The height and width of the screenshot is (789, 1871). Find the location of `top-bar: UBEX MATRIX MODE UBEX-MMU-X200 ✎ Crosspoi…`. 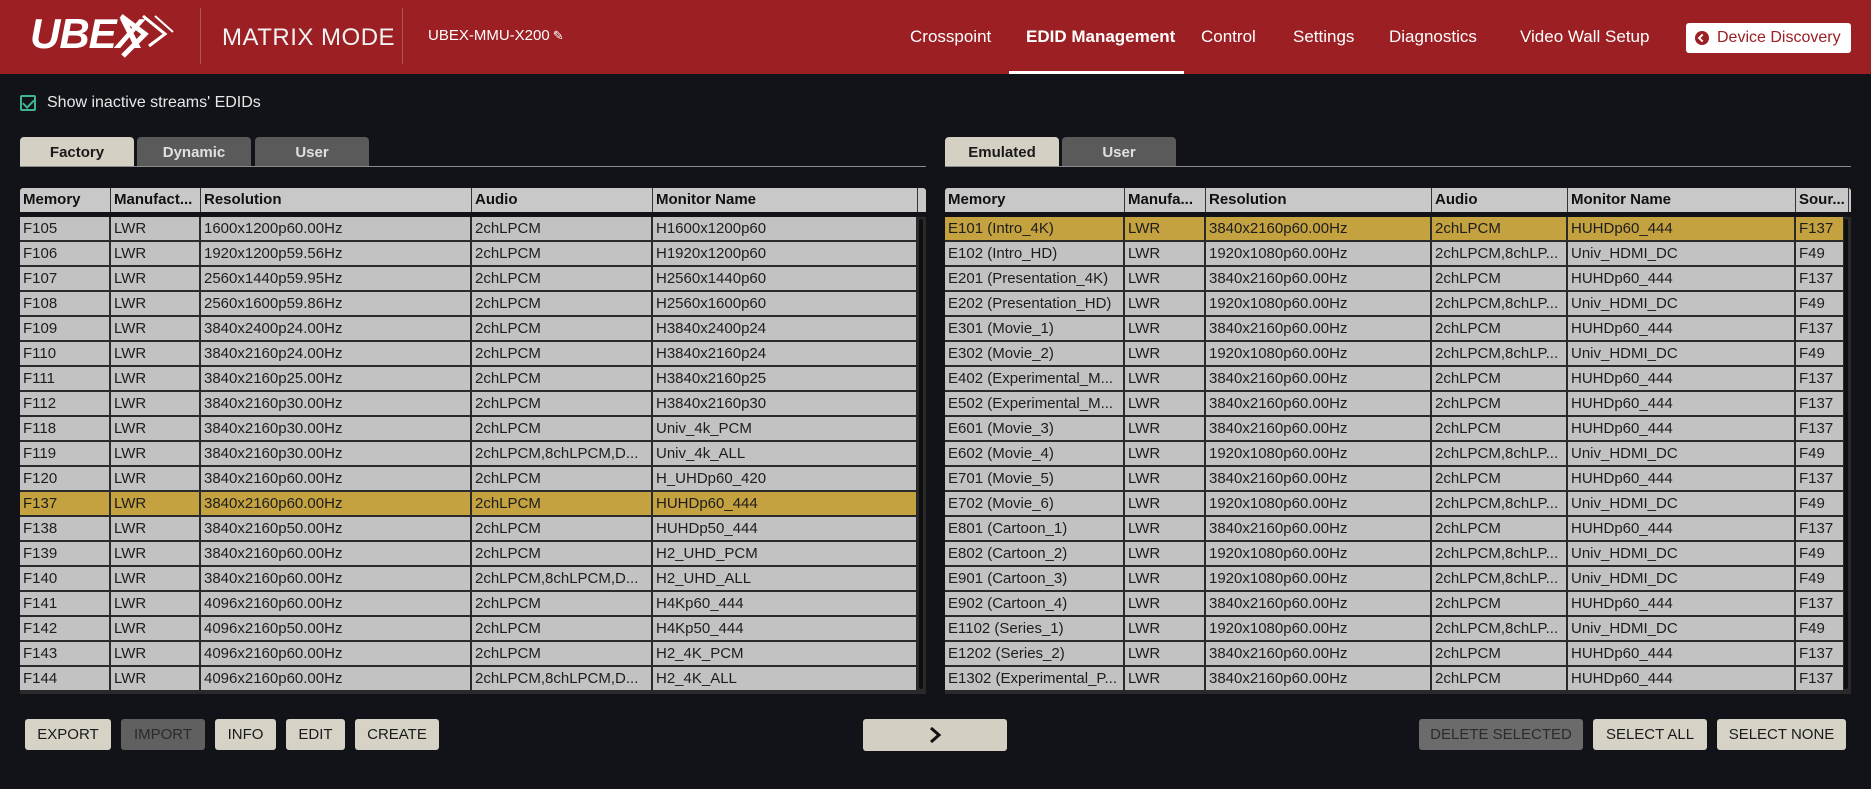

top-bar: UBEX MATRIX MODE UBEX-MMU-X200 ✎ Crosspoi… is located at coordinates (935, 37).